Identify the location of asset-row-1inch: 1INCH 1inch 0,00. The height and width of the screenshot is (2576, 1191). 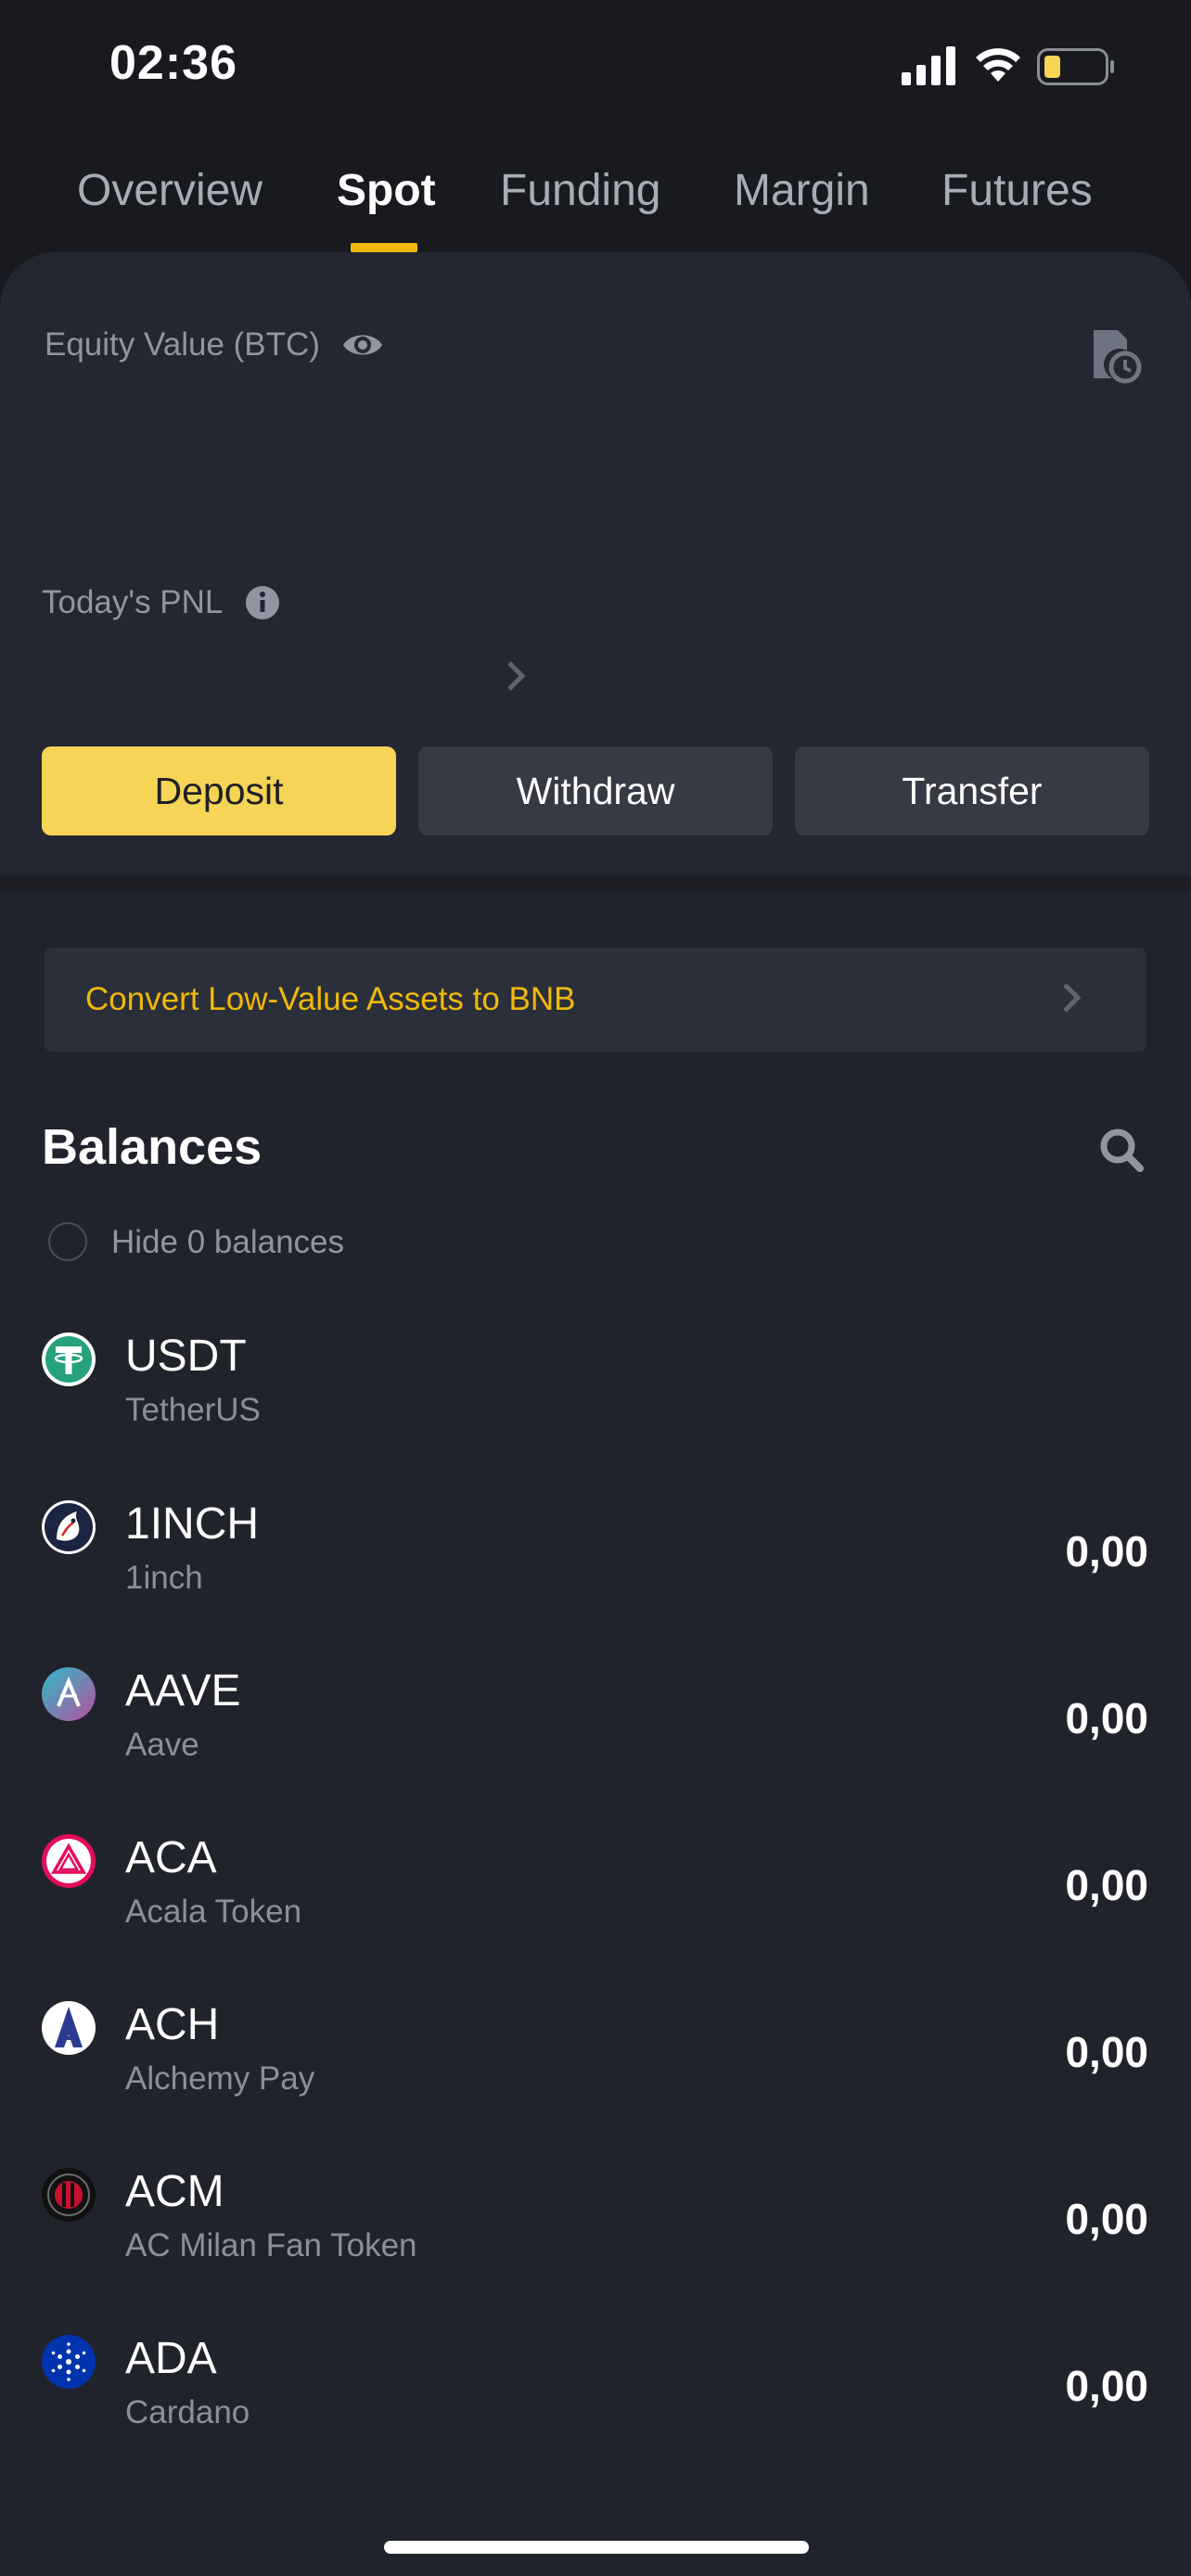
(595, 1577).